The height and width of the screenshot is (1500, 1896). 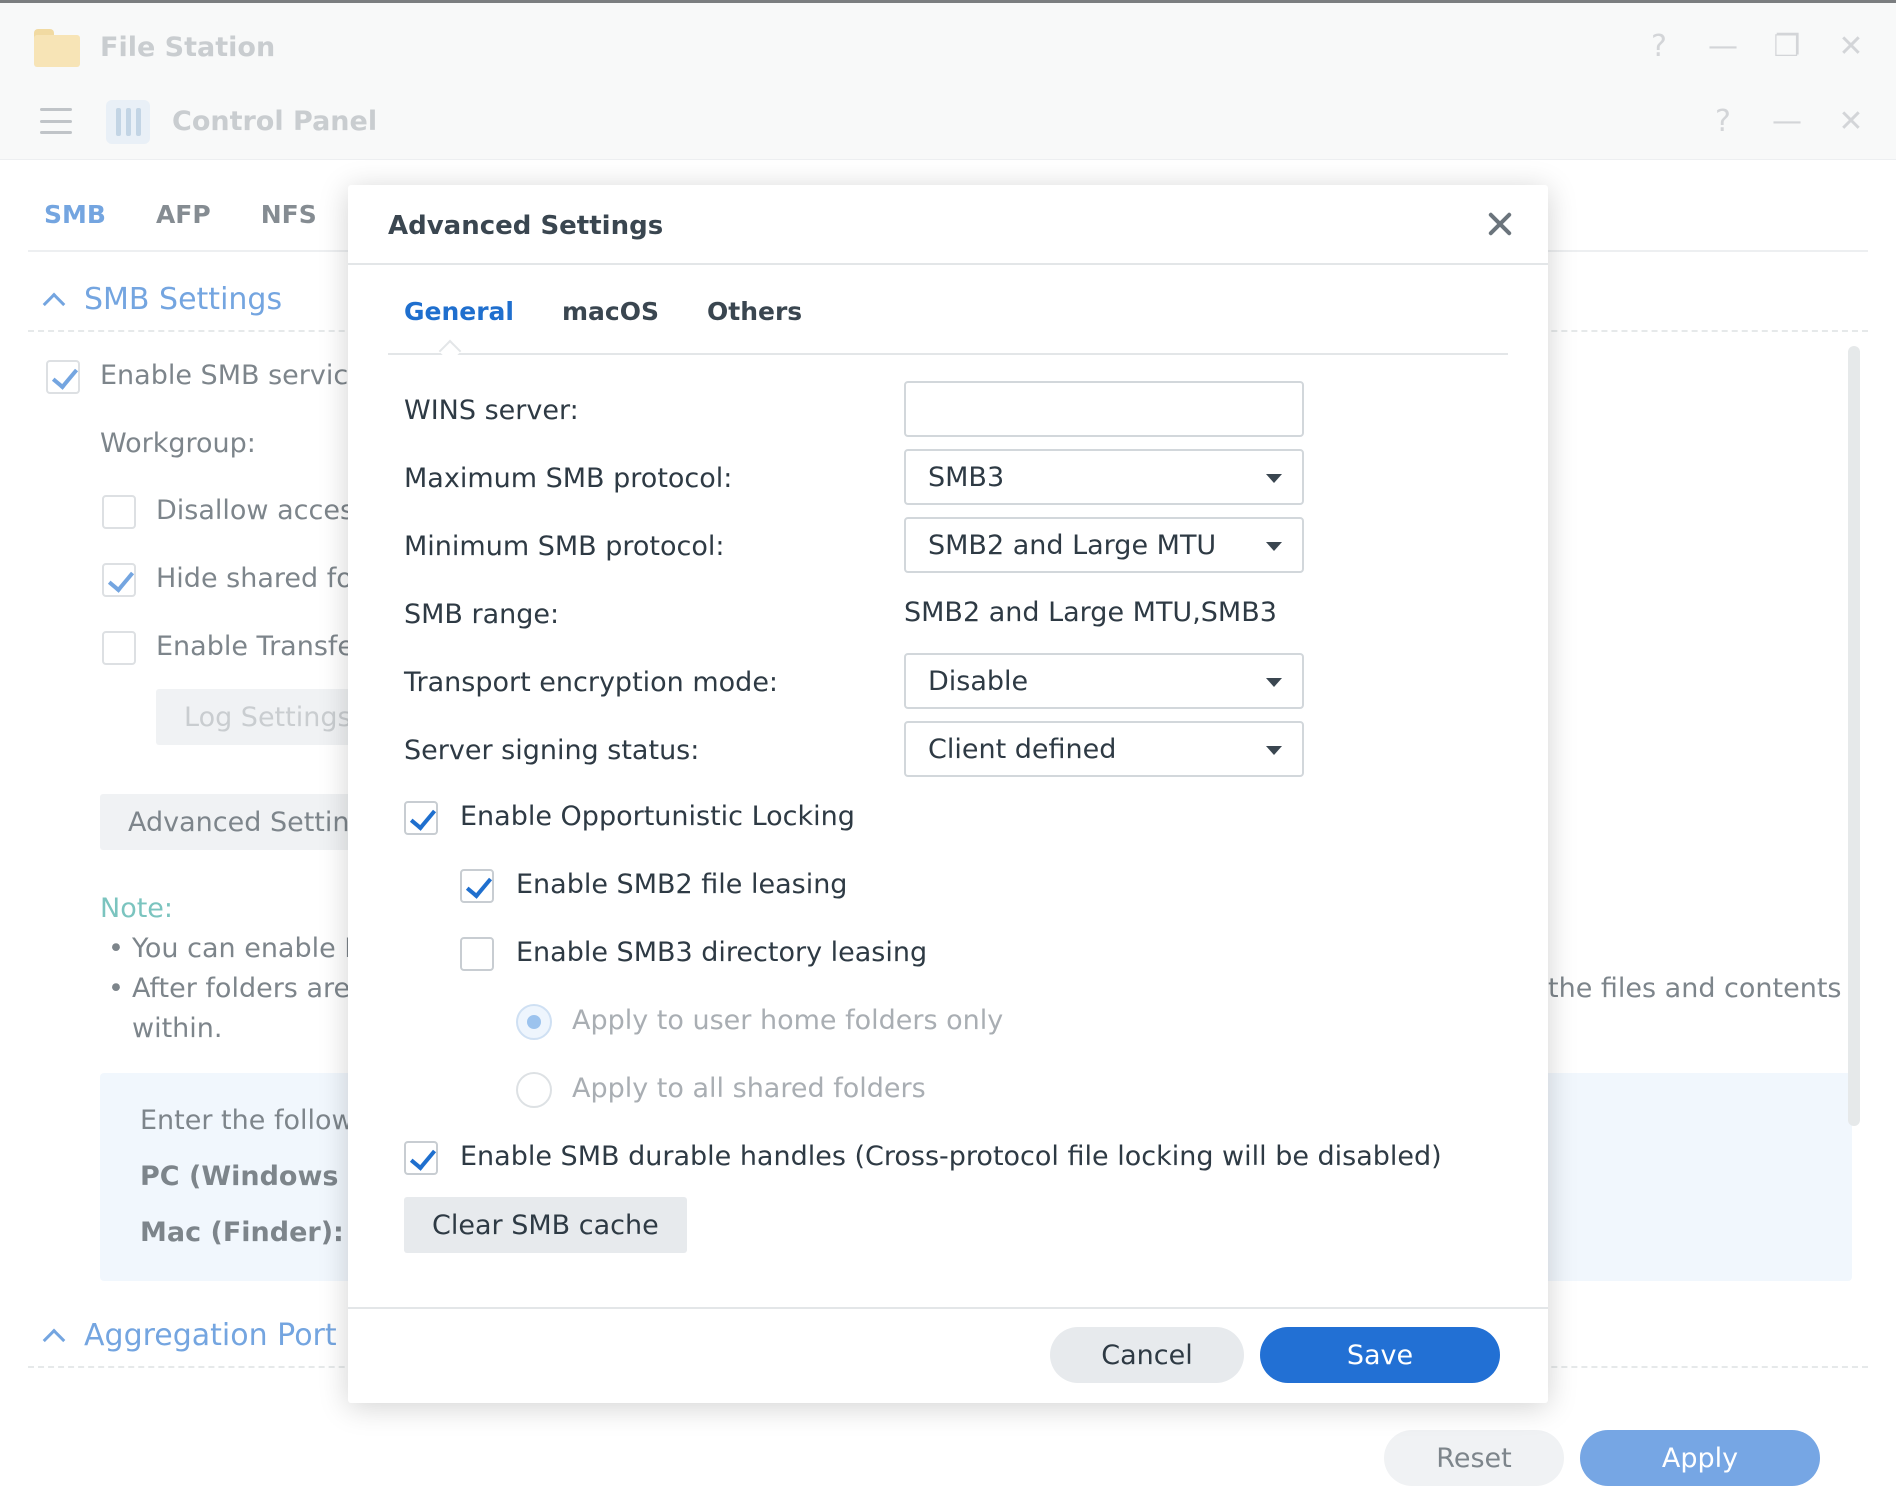 What do you see at coordinates (526, 226) in the screenshot?
I see `dialog-title: Advanced Settings` at bounding box center [526, 226].